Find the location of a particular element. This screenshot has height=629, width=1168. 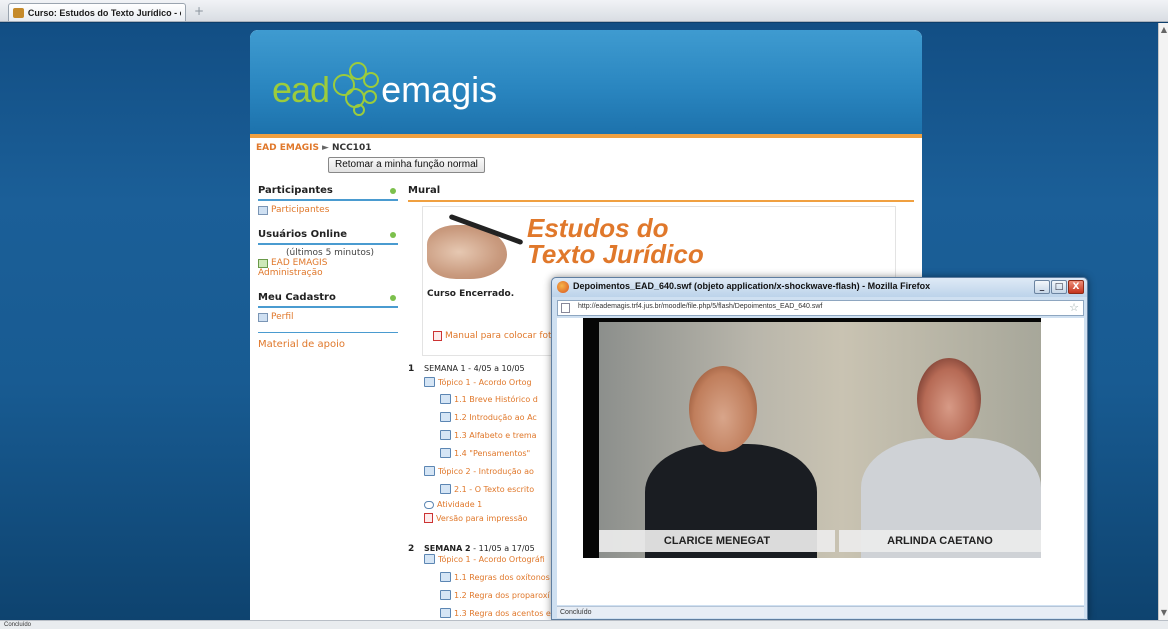

week2-lesson-1-3-label: 1.3 Regra dos acentos e is located at coordinates (502, 613).